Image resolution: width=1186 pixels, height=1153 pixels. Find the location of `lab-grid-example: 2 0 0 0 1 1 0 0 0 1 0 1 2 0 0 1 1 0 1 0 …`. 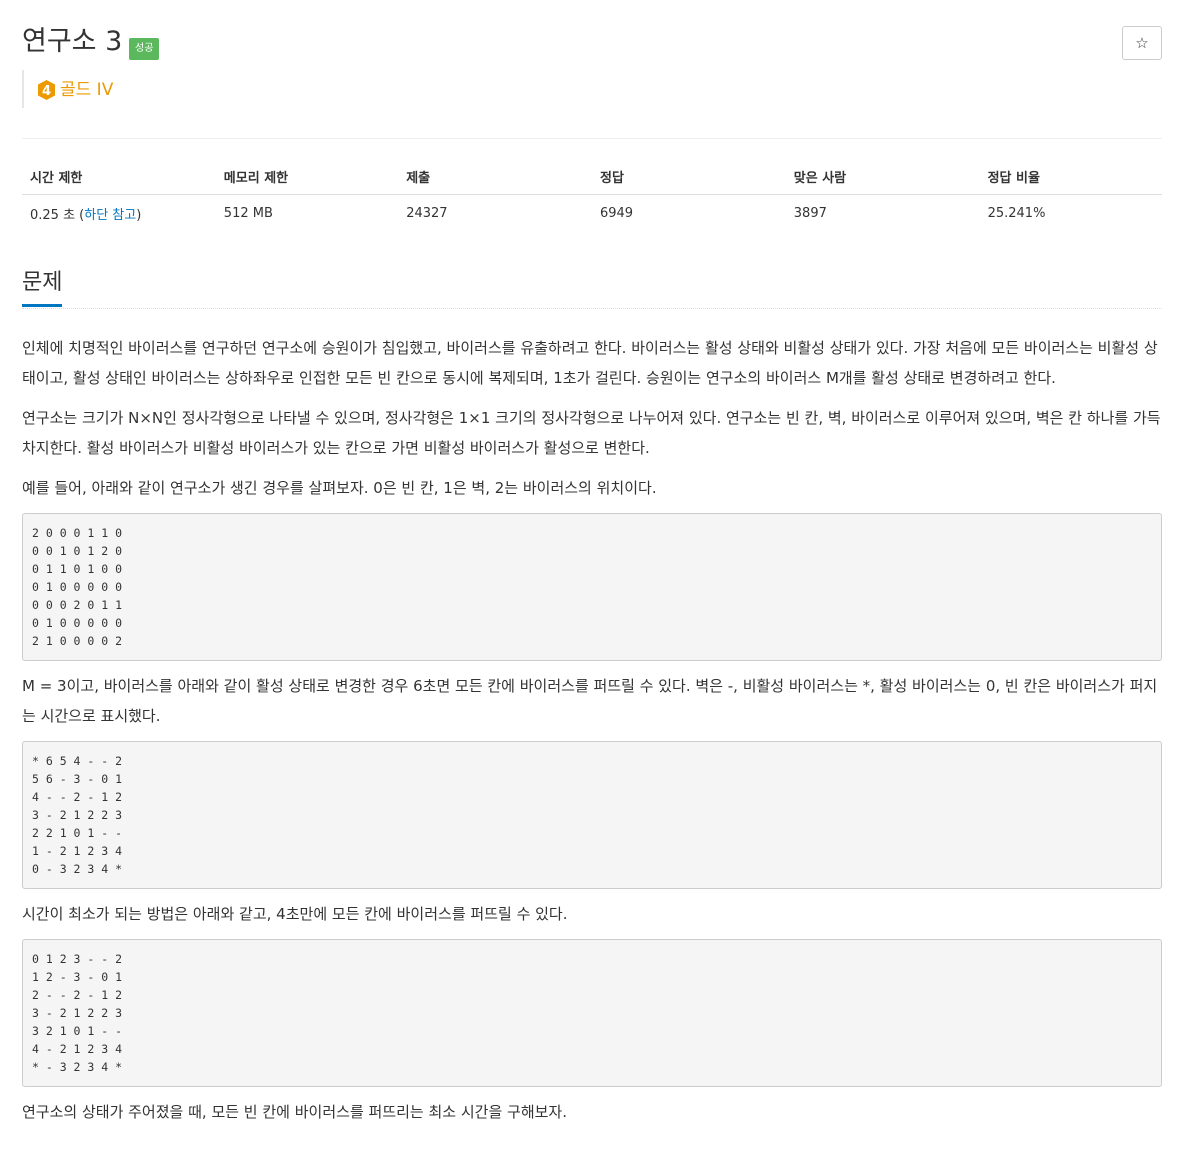

lab-grid-example: 2 0 0 0 1 1 0 0 0 1 0 1 2 0 0 1 1 0 1 0 … is located at coordinates (592, 587).